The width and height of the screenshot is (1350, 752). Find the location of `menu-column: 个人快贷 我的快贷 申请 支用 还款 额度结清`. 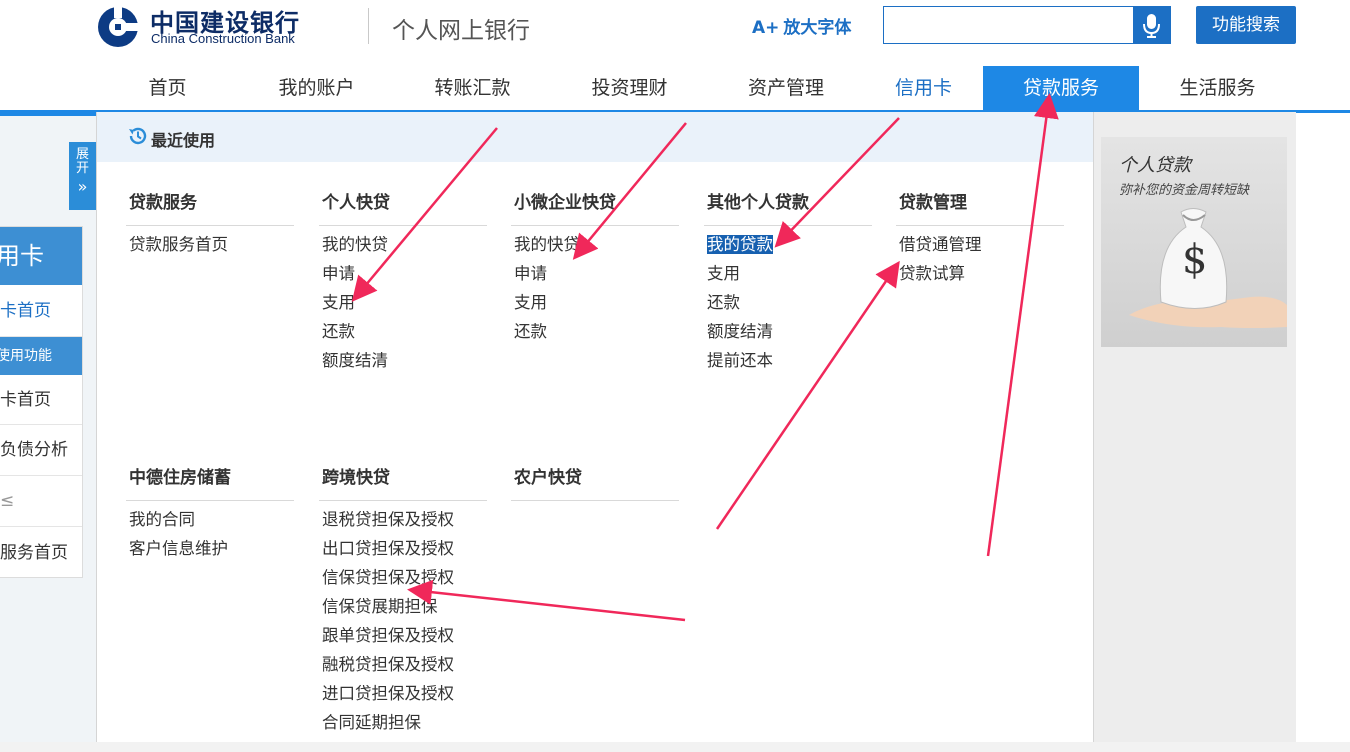

menu-column: 个人快贷 我的快贷 申请 支用 还款 额度结清 is located at coordinates (403, 282).